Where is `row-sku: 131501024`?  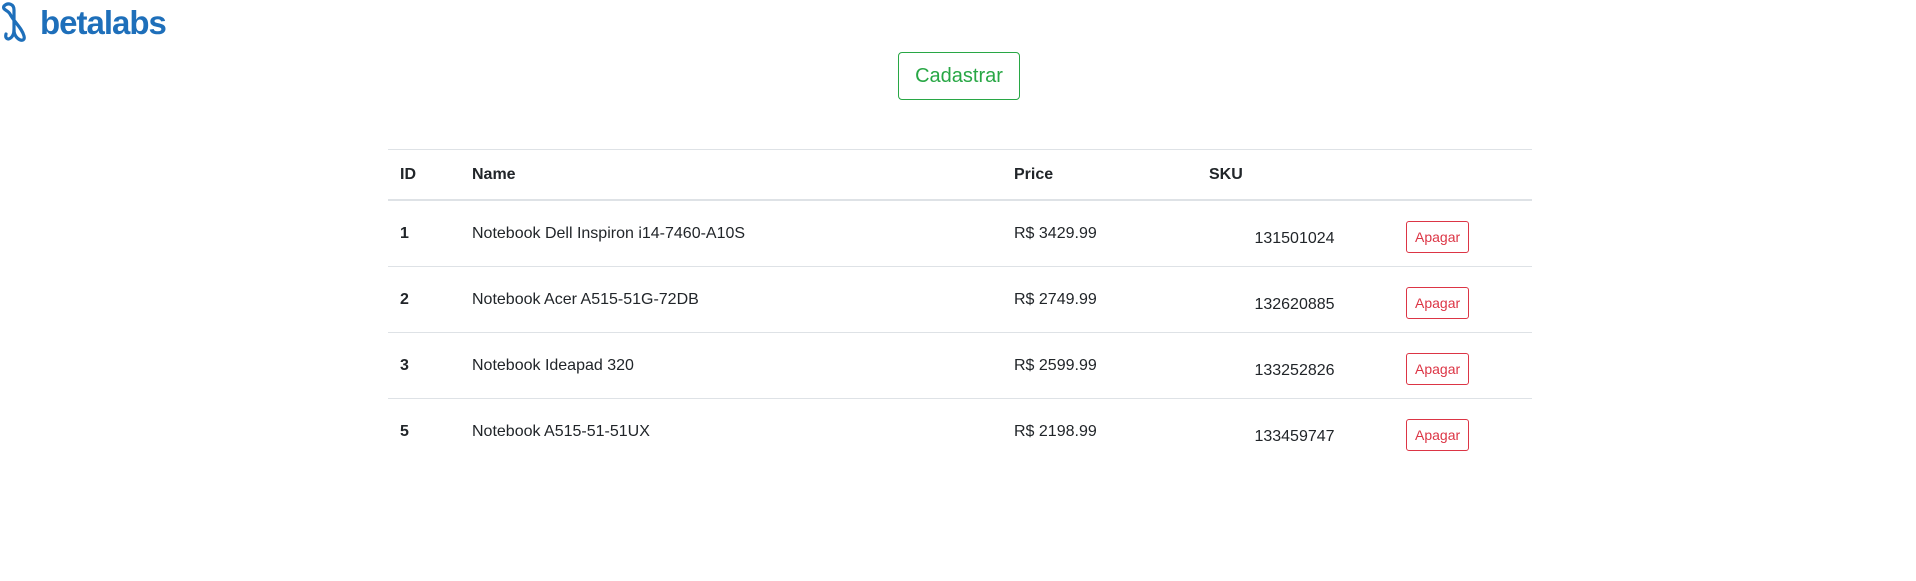 row-sku: 131501024 is located at coordinates (1294, 233).